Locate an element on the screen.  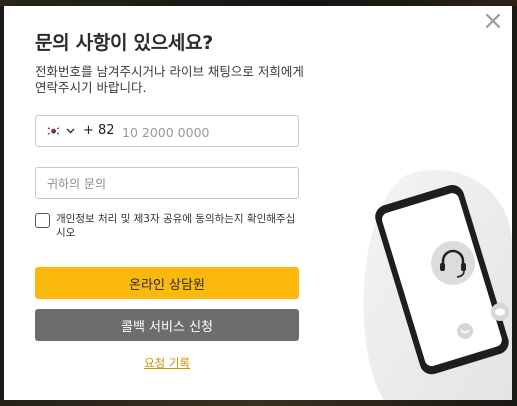
page-backdrop-bottom is located at coordinates (258, 403).